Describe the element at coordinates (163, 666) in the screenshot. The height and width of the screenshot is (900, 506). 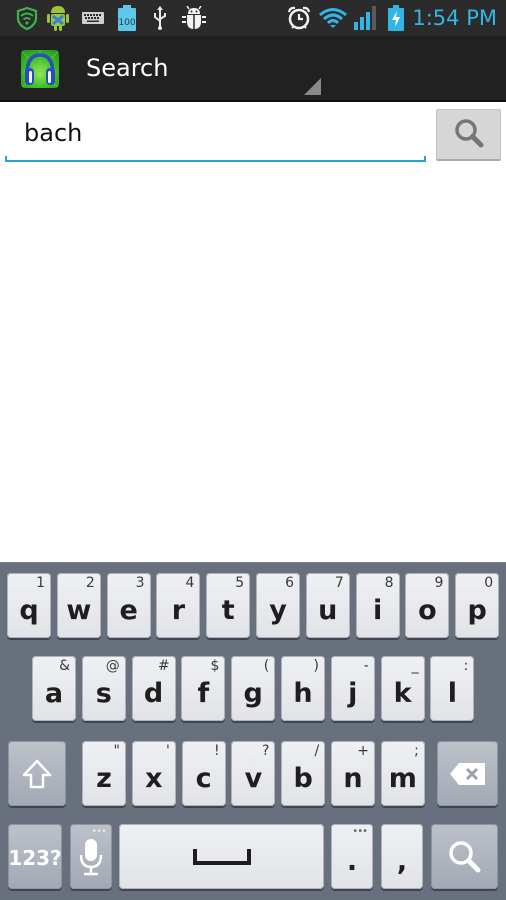
I see `key-hint: #` at that location.